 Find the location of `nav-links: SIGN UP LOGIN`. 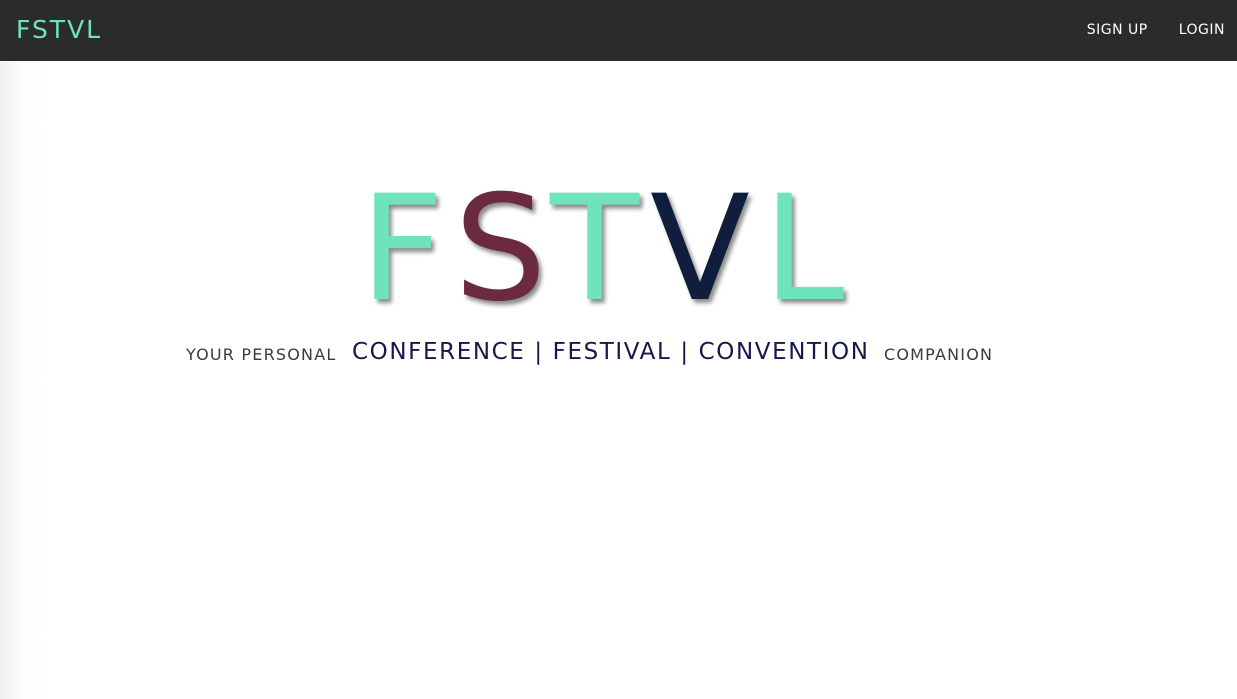

nav-links: SIGN UP LOGIN is located at coordinates (1156, 30).